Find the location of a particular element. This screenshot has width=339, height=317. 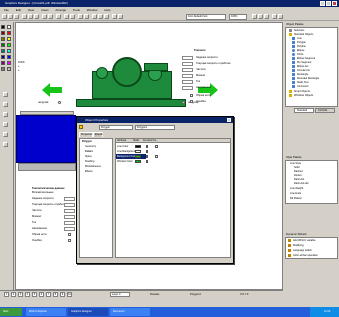

object-type-combo: Polygon is located at coordinates (116, 127).